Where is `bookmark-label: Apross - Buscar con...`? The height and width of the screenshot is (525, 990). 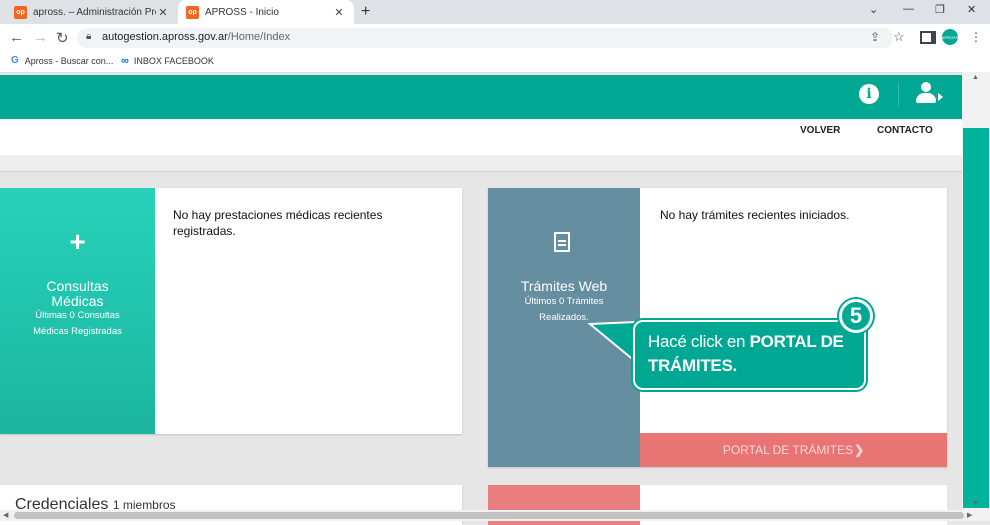 bookmark-label: Apross - Buscar con... is located at coordinates (69, 60).